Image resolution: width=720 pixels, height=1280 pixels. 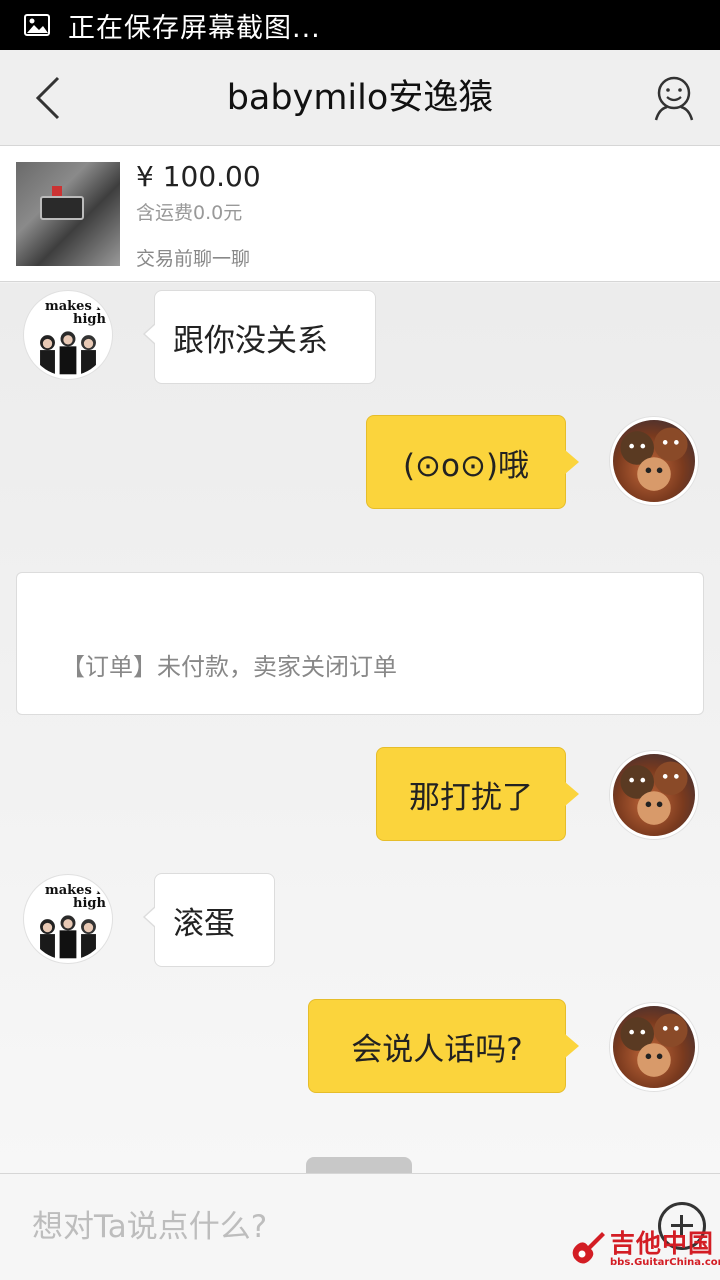 I want to click on watermark: 吉他中国 bbs.GuitarChina.com, so click(x=643, y=1250).